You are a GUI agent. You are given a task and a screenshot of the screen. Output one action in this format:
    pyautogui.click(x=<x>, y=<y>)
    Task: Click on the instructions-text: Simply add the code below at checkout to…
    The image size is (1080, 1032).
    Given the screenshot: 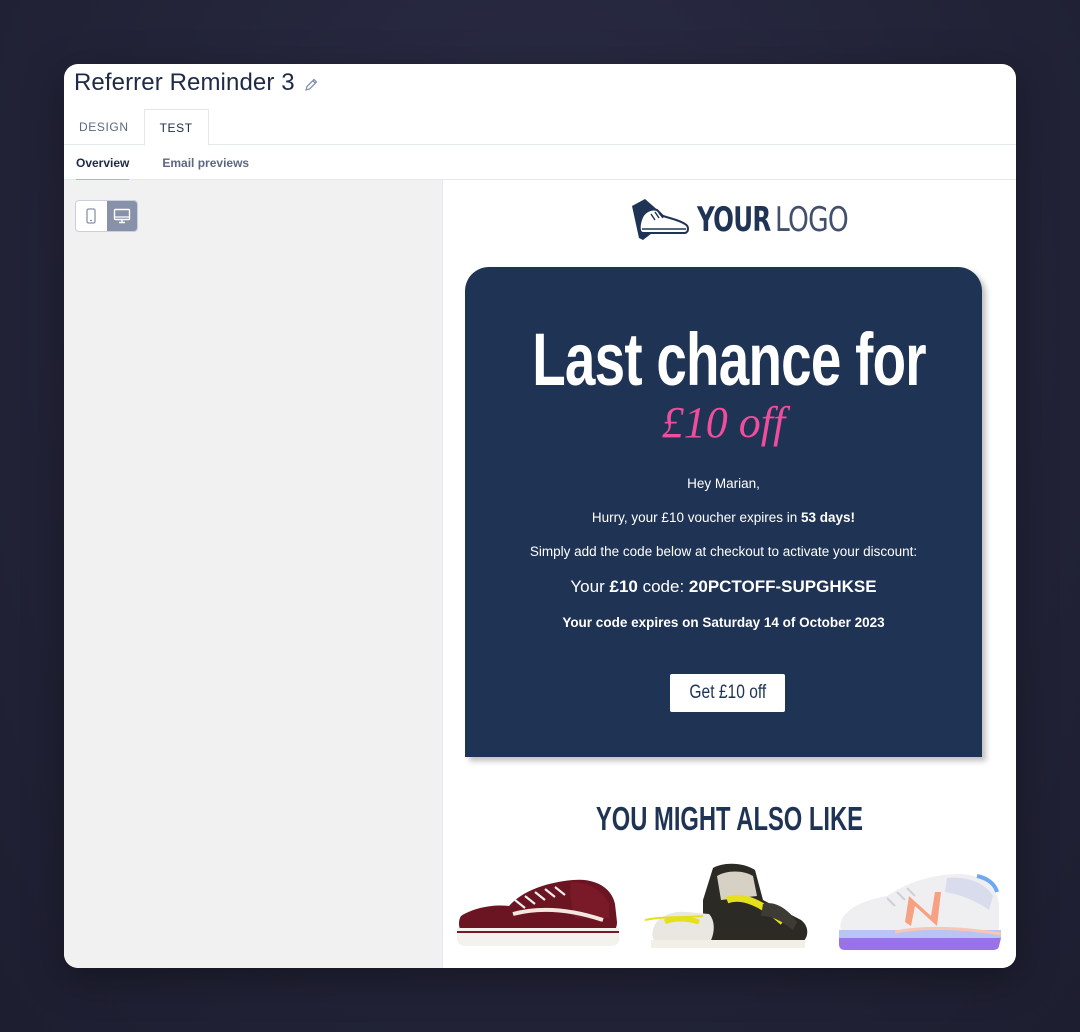 What is the action you would take?
    pyautogui.click(x=723, y=551)
    